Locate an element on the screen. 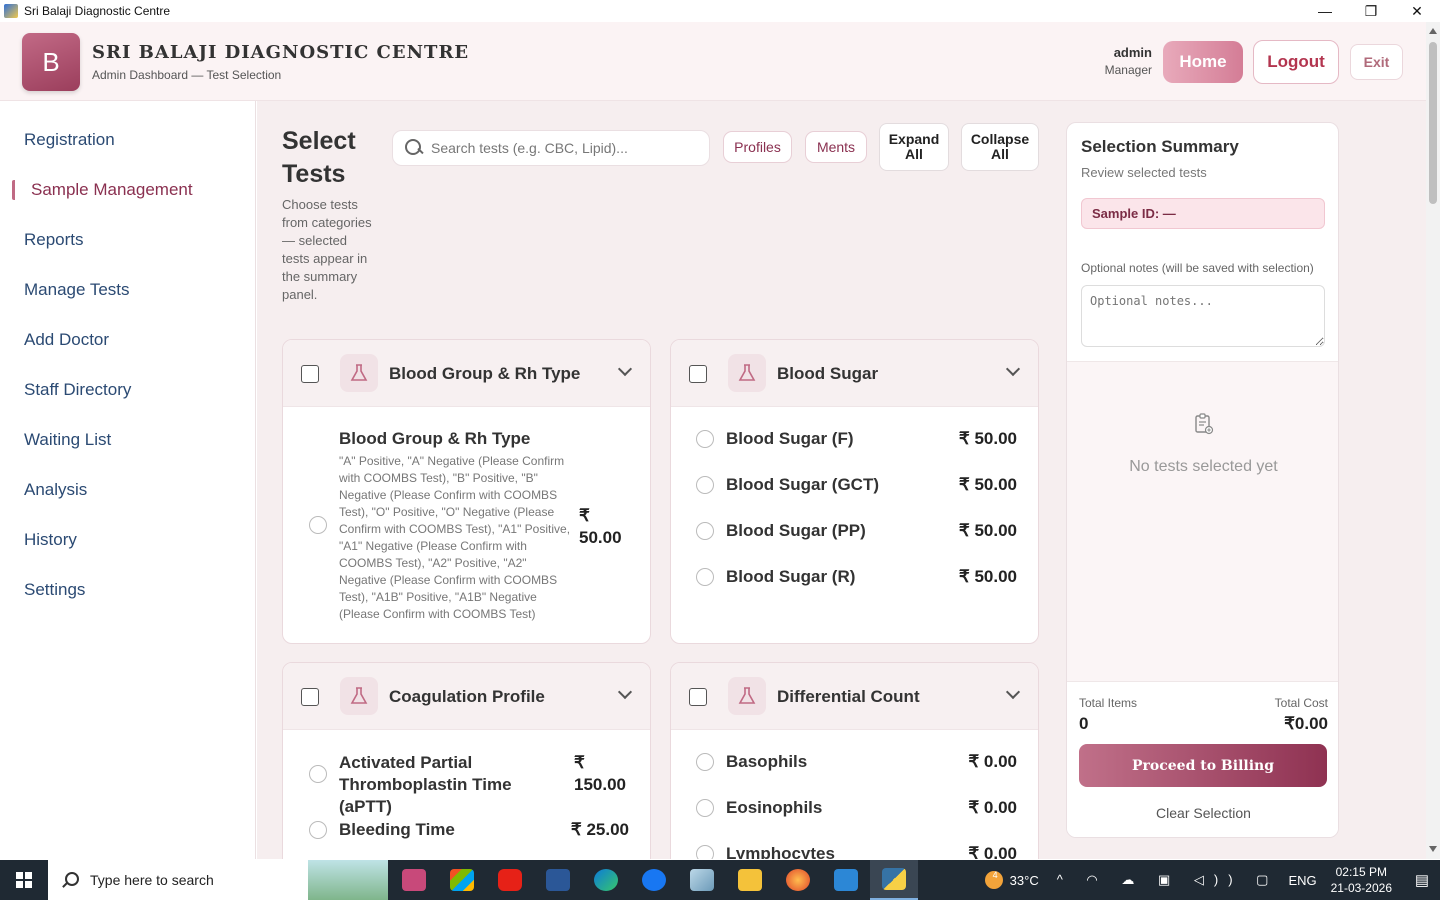  pen-app-icon is located at coordinates (414, 880).